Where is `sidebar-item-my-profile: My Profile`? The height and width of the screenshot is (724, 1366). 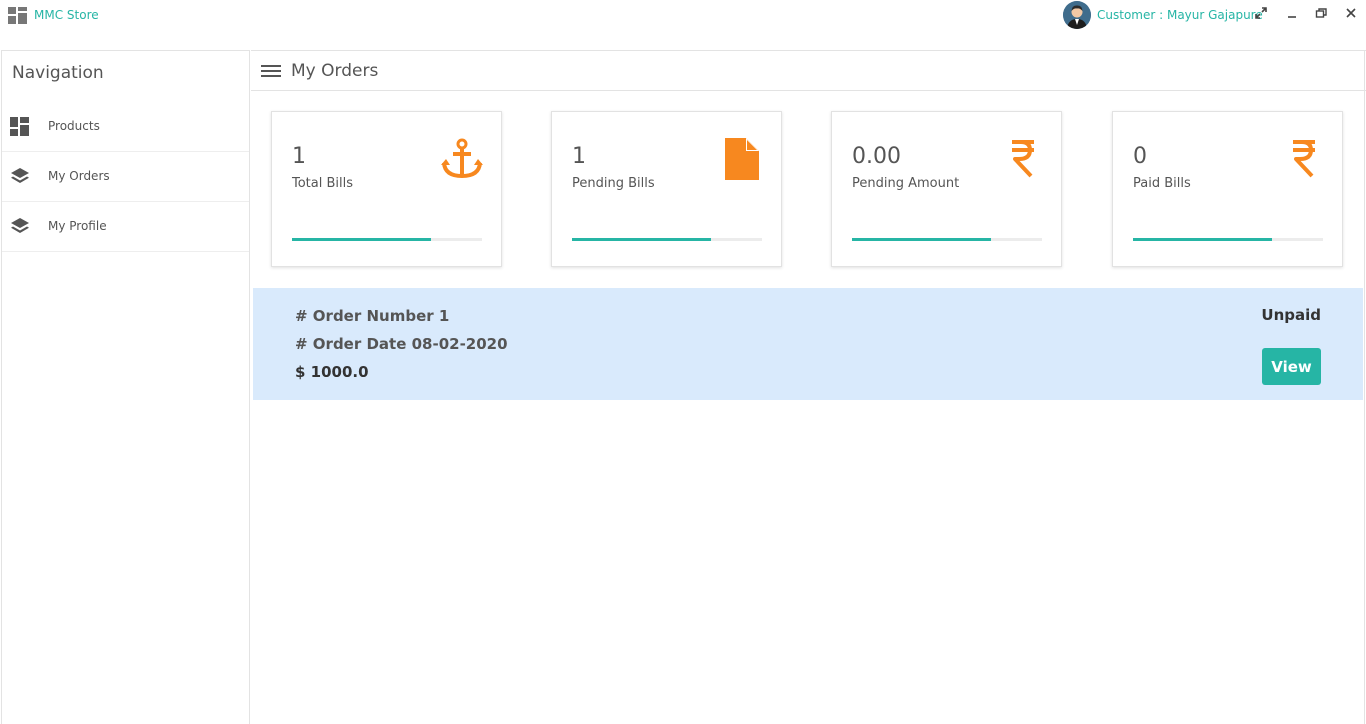 sidebar-item-my-profile: My Profile is located at coordinates (125, 227).